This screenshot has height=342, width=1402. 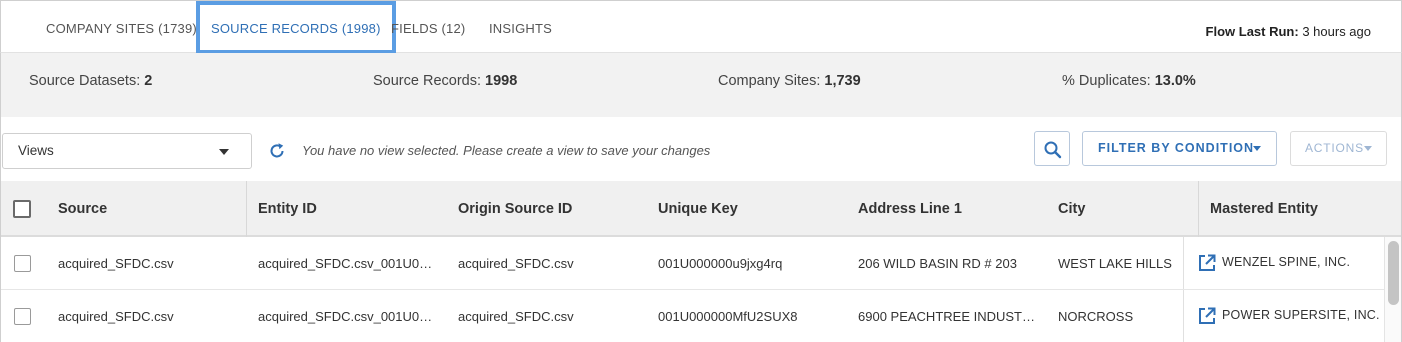 What do you see at coordinates (22, 209) in the screenshot?
I see `select-all-checkbox` at bounding box center [22, 209].